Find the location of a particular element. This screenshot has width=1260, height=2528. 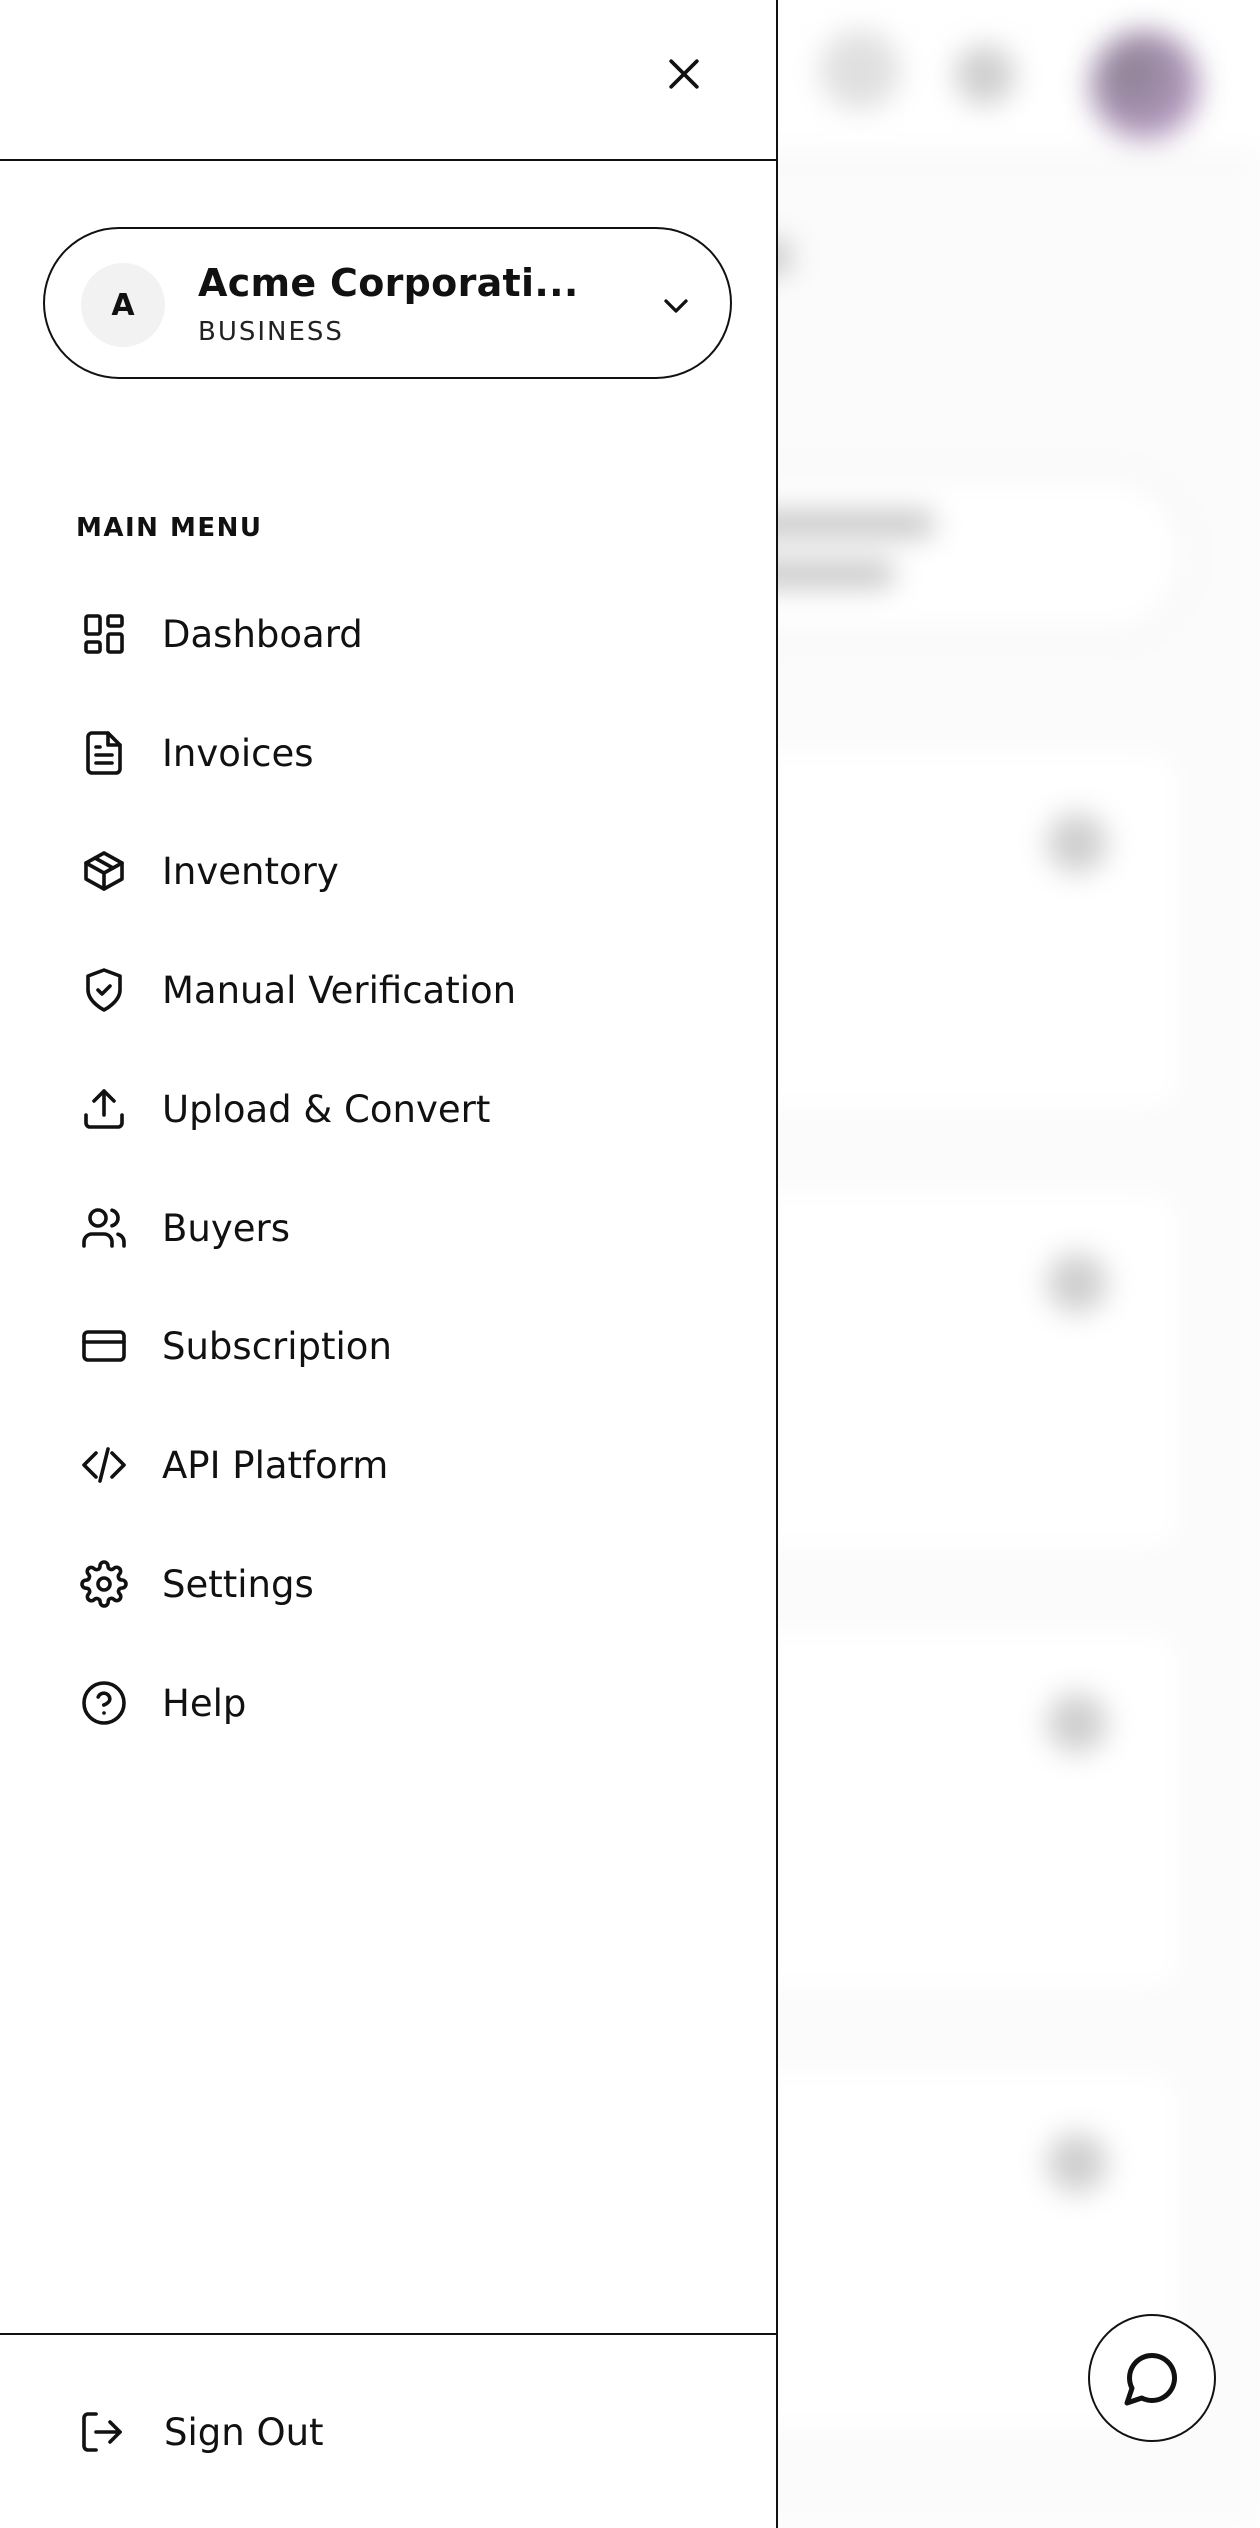

gear-icon is located at coordinates (104, 1584).